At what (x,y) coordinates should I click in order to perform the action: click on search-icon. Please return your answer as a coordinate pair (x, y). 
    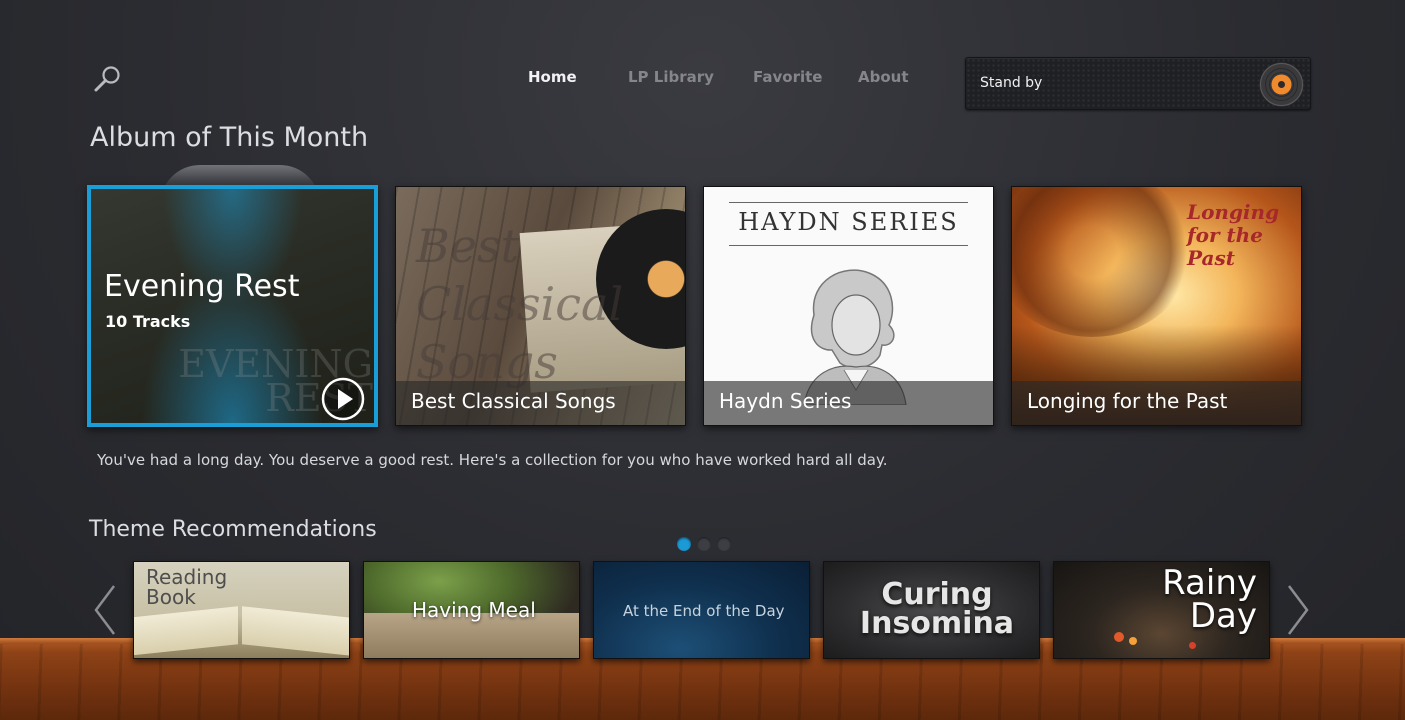
    Looking at the image, I should click on (108, 79).